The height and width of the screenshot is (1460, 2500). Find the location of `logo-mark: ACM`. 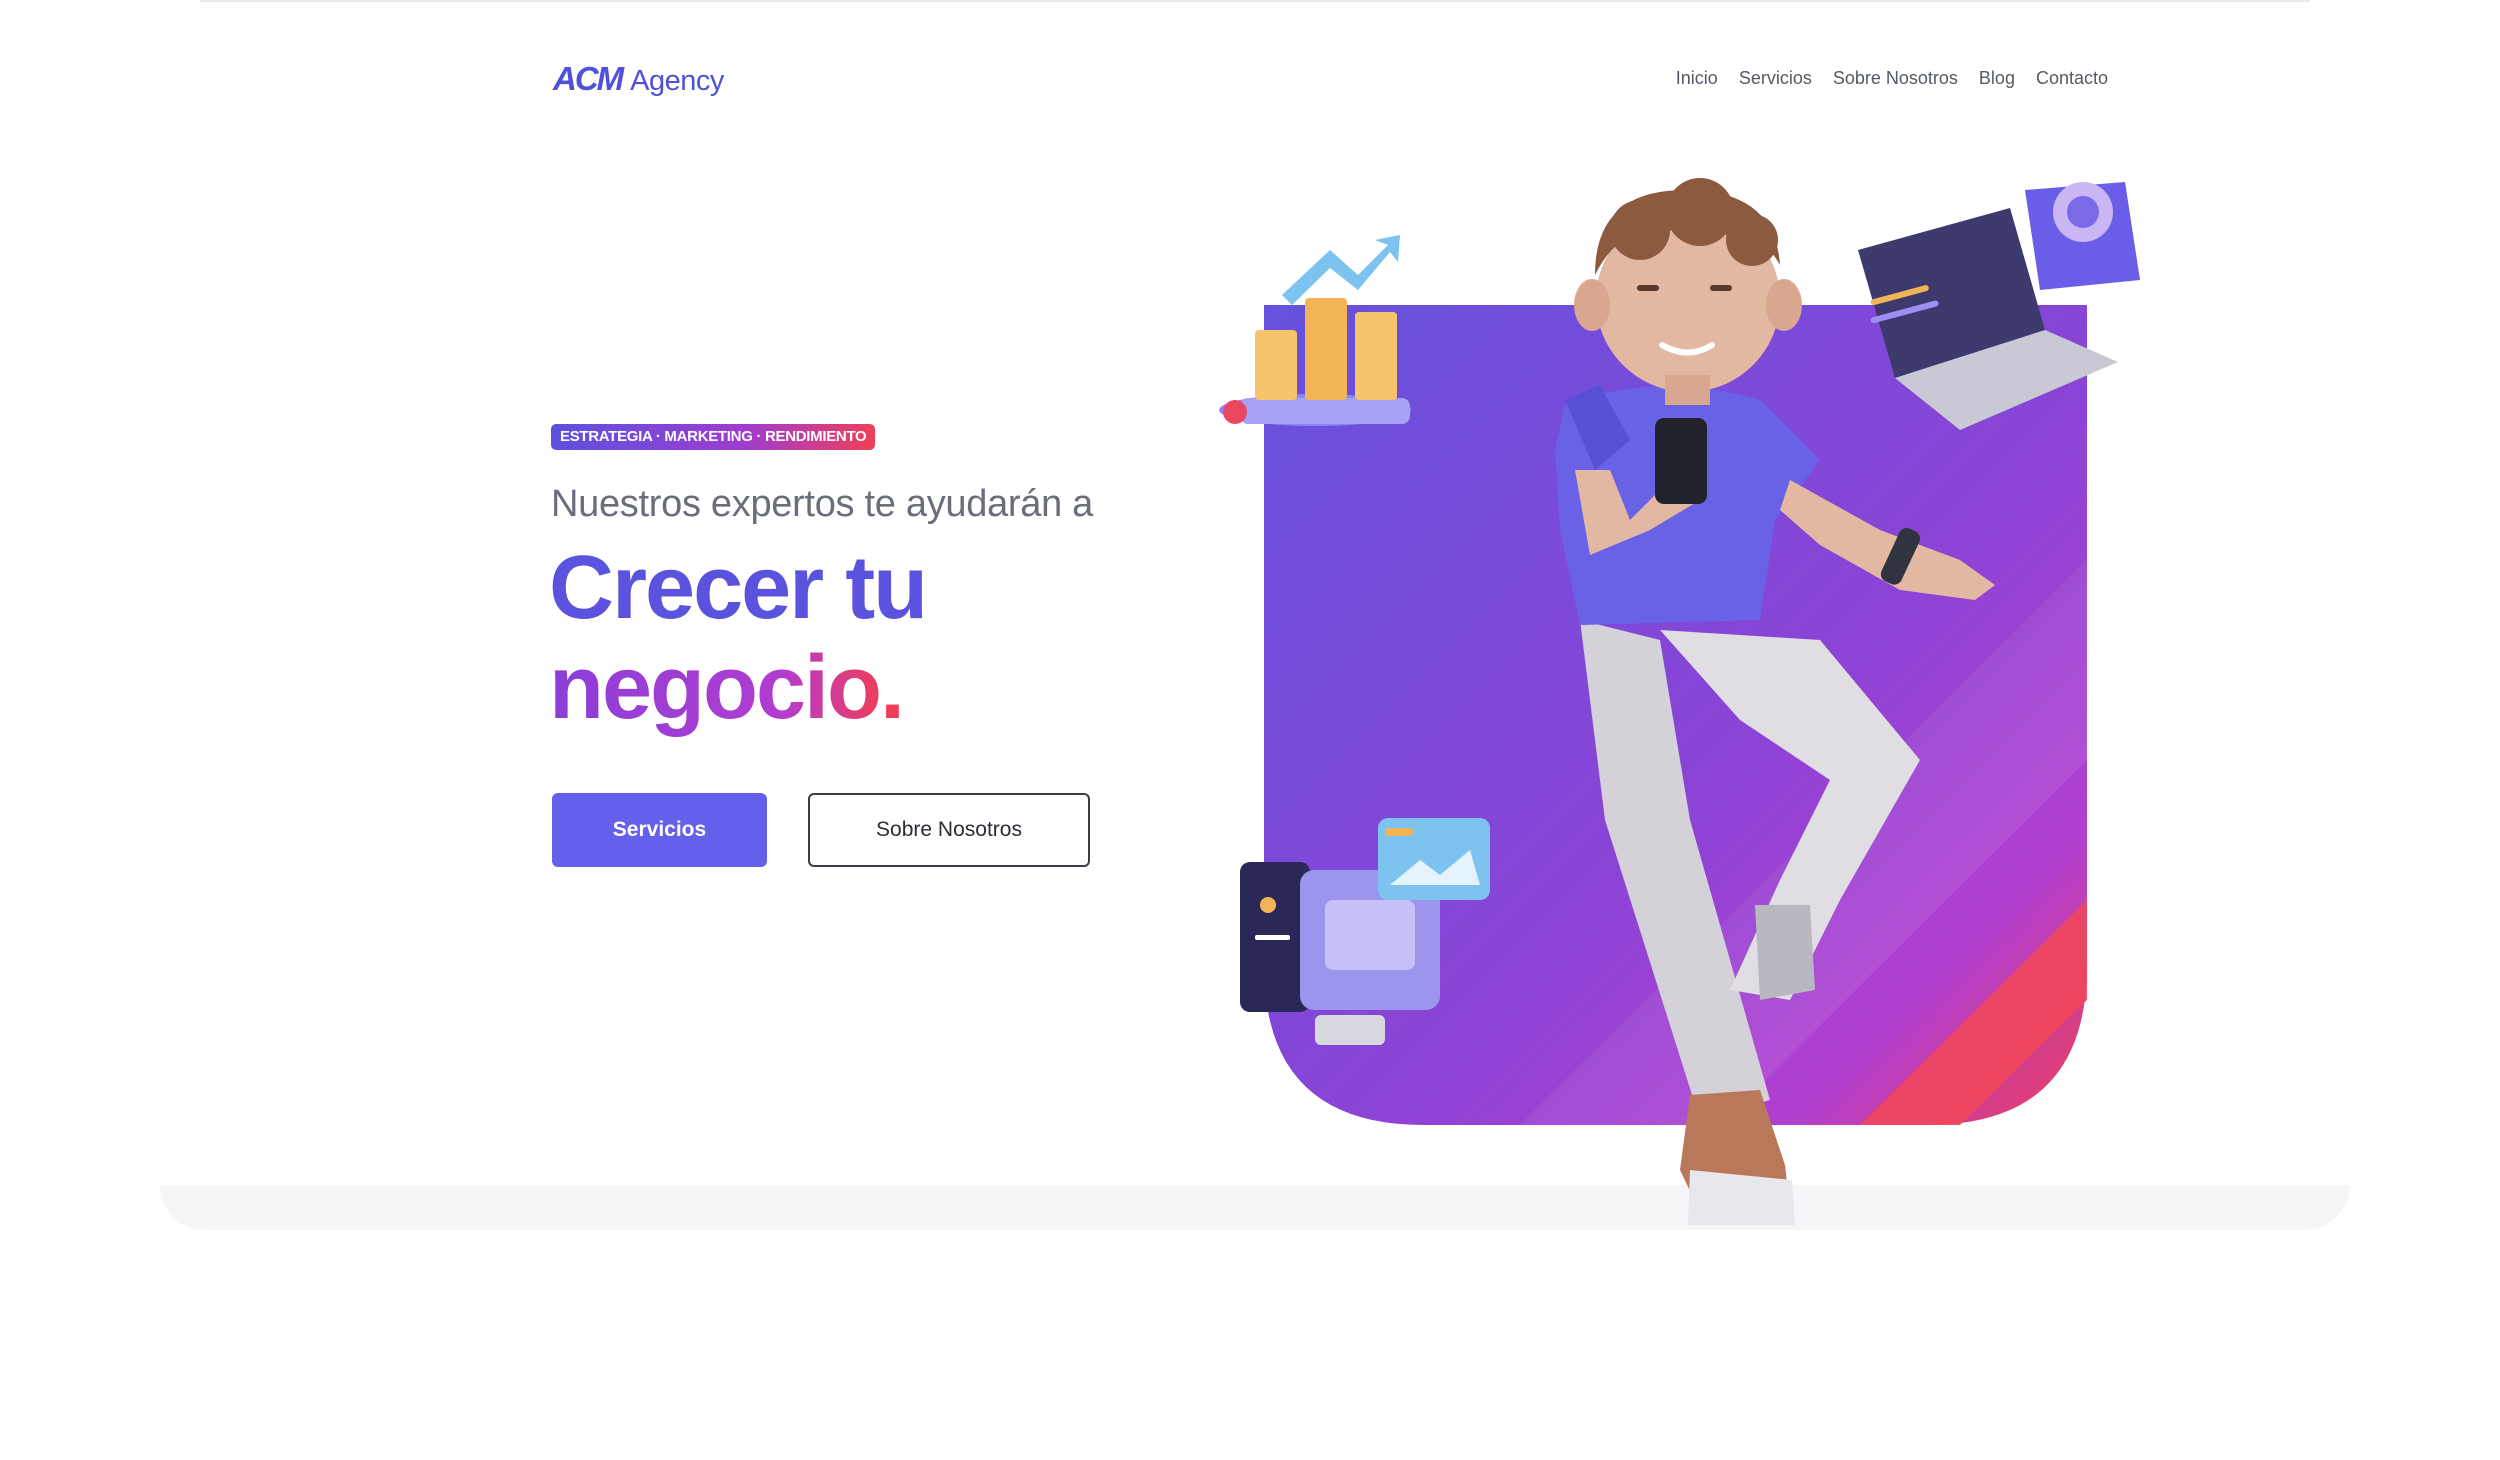

logo-mark: ACM is located at coordinates (588, 78).